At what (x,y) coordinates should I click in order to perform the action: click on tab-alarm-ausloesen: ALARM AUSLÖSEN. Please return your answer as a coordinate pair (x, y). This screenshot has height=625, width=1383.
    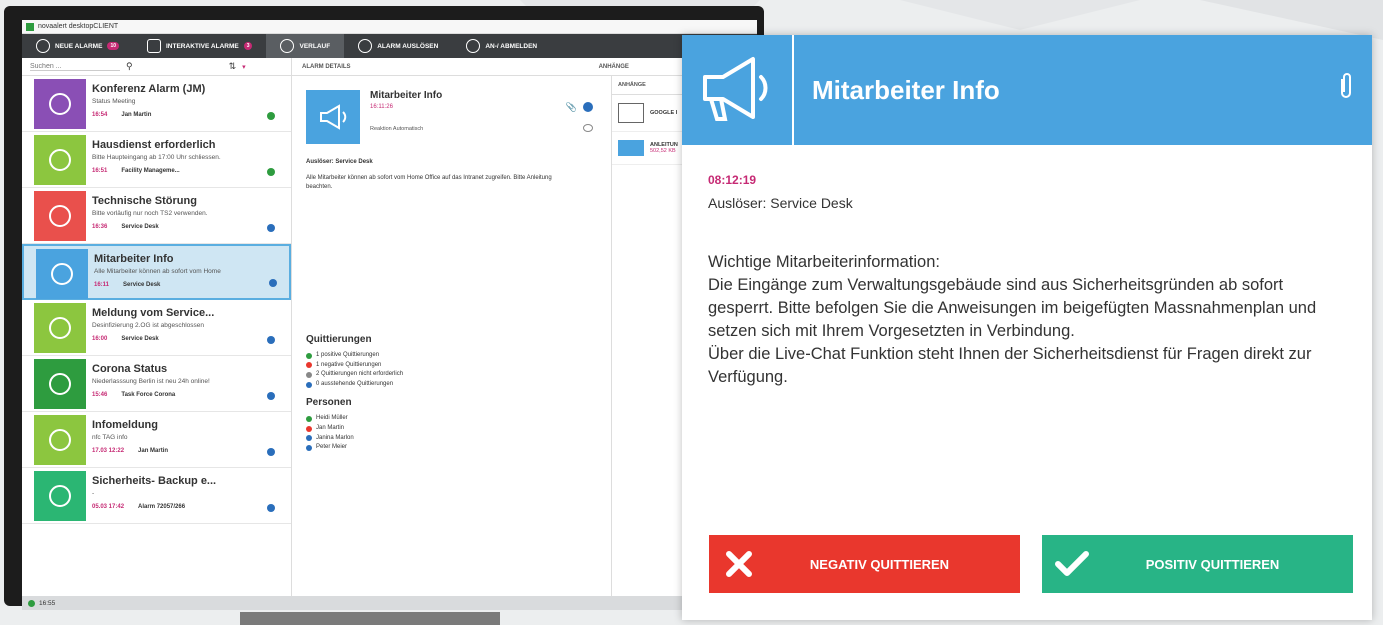
    Looking at the image, I should click on (398, 46).